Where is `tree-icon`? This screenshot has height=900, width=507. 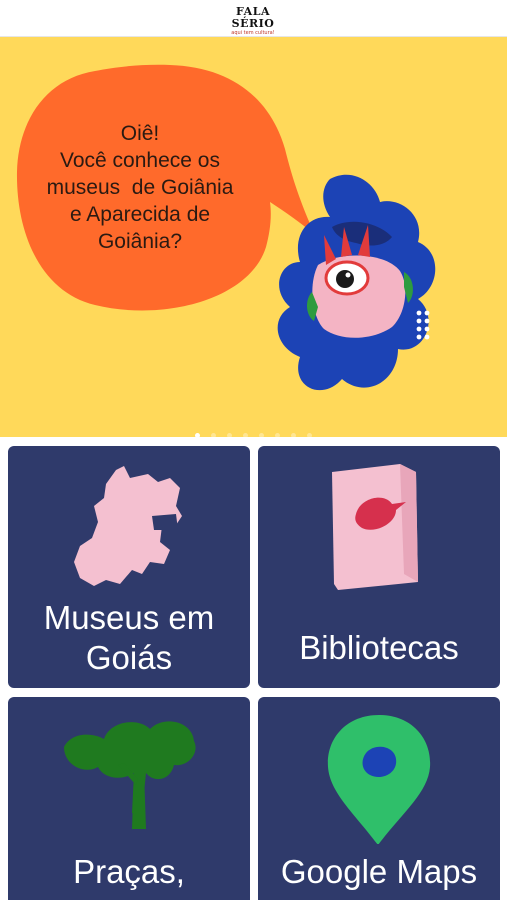 tree-icon is located at coordinates (130, 775).